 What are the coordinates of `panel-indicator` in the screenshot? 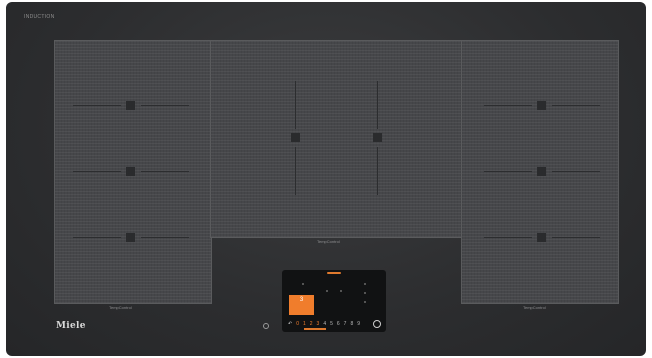 It's located at (334, 273).